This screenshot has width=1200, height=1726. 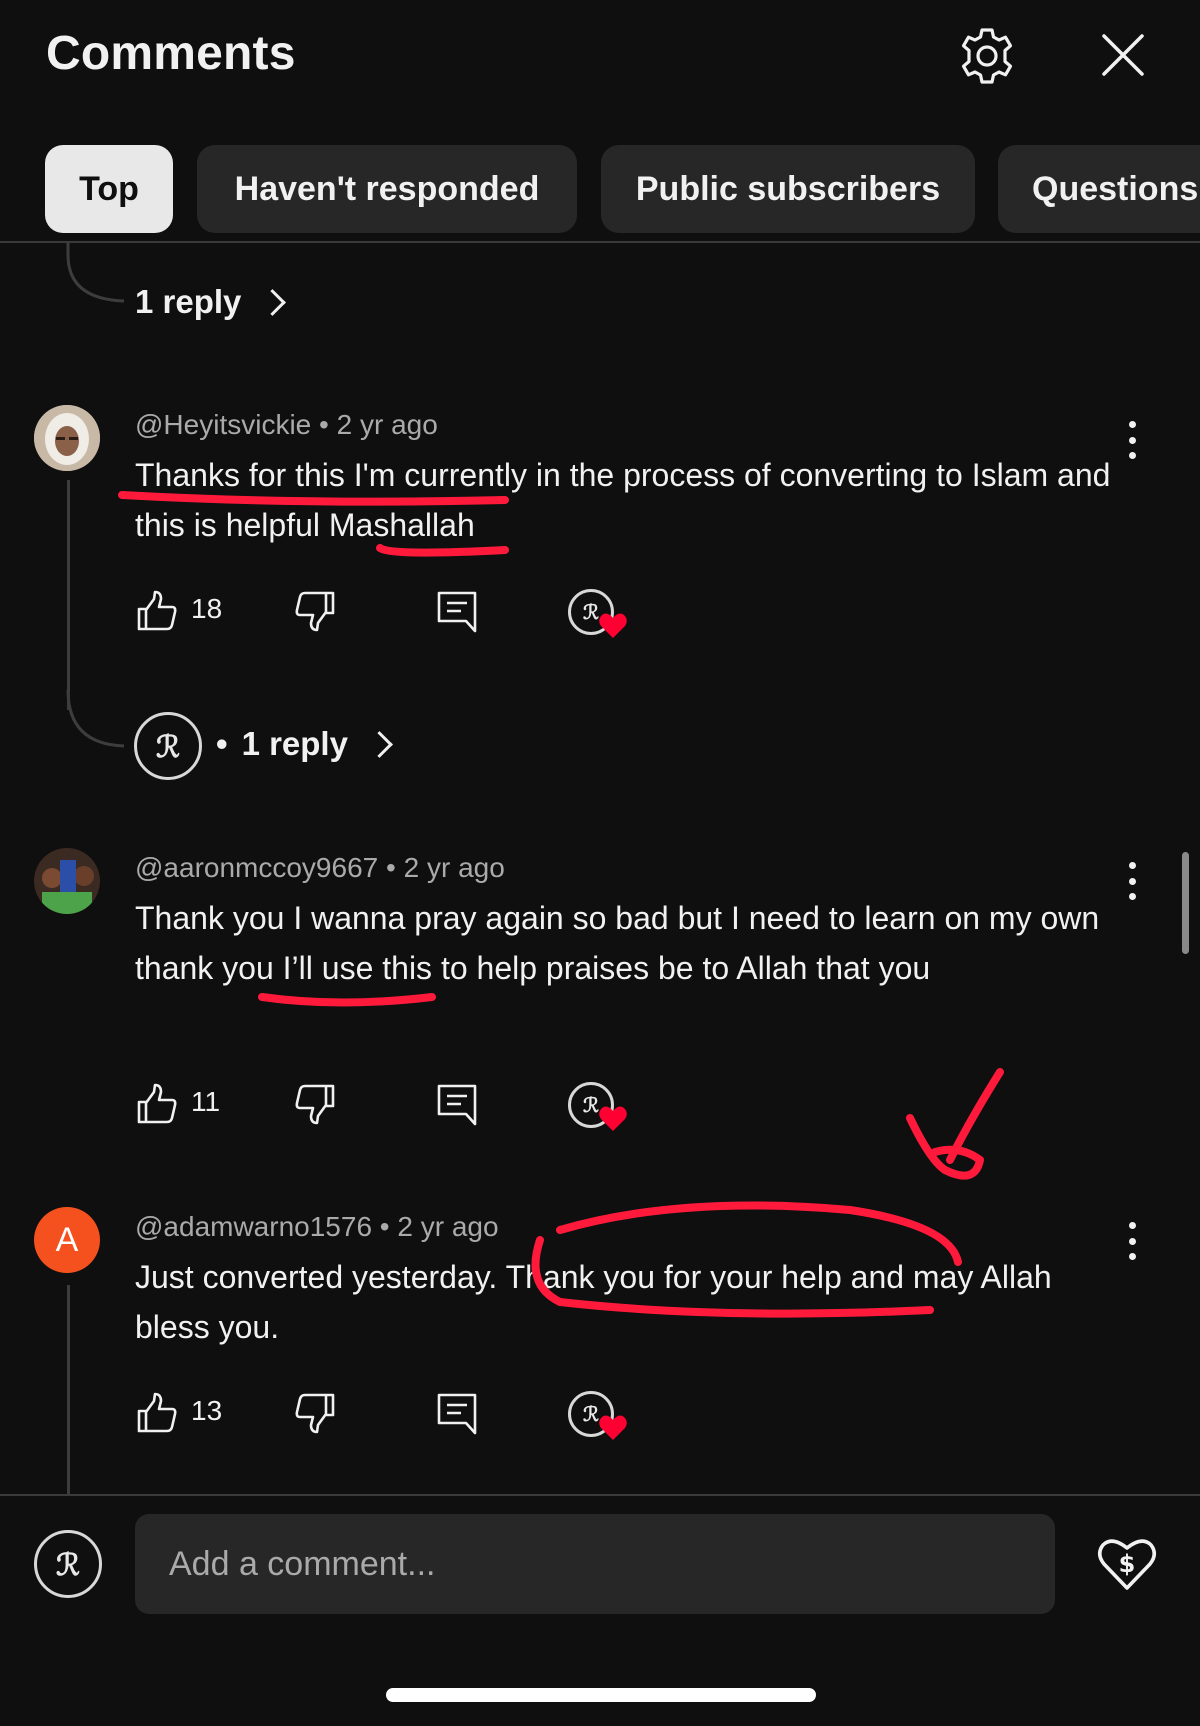 I want to click on underline-mark, so click(x=347, y=1000).